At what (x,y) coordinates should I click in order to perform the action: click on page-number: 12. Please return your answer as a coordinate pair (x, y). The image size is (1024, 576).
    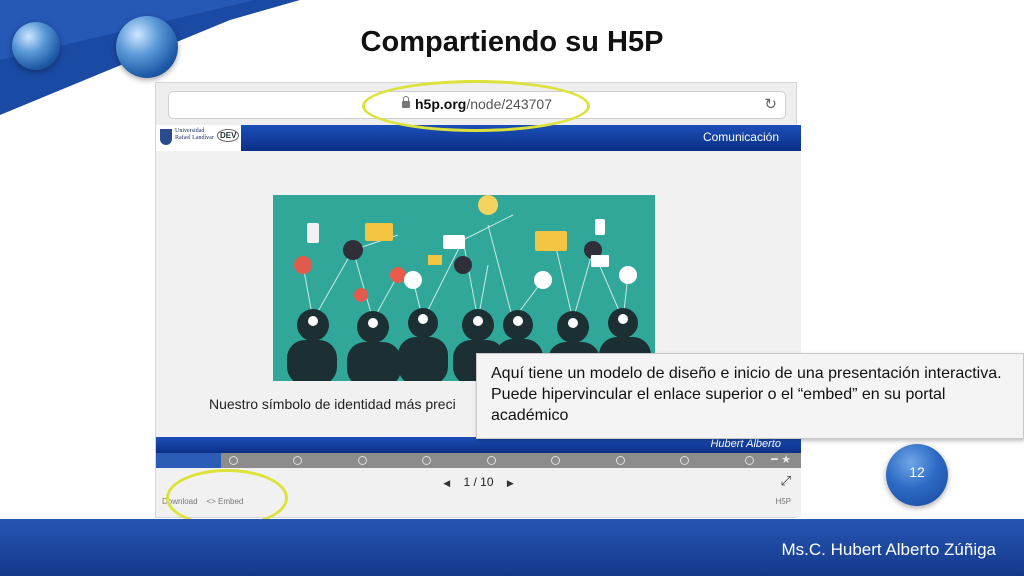
    Looking at the image, I should click on (917, 472).